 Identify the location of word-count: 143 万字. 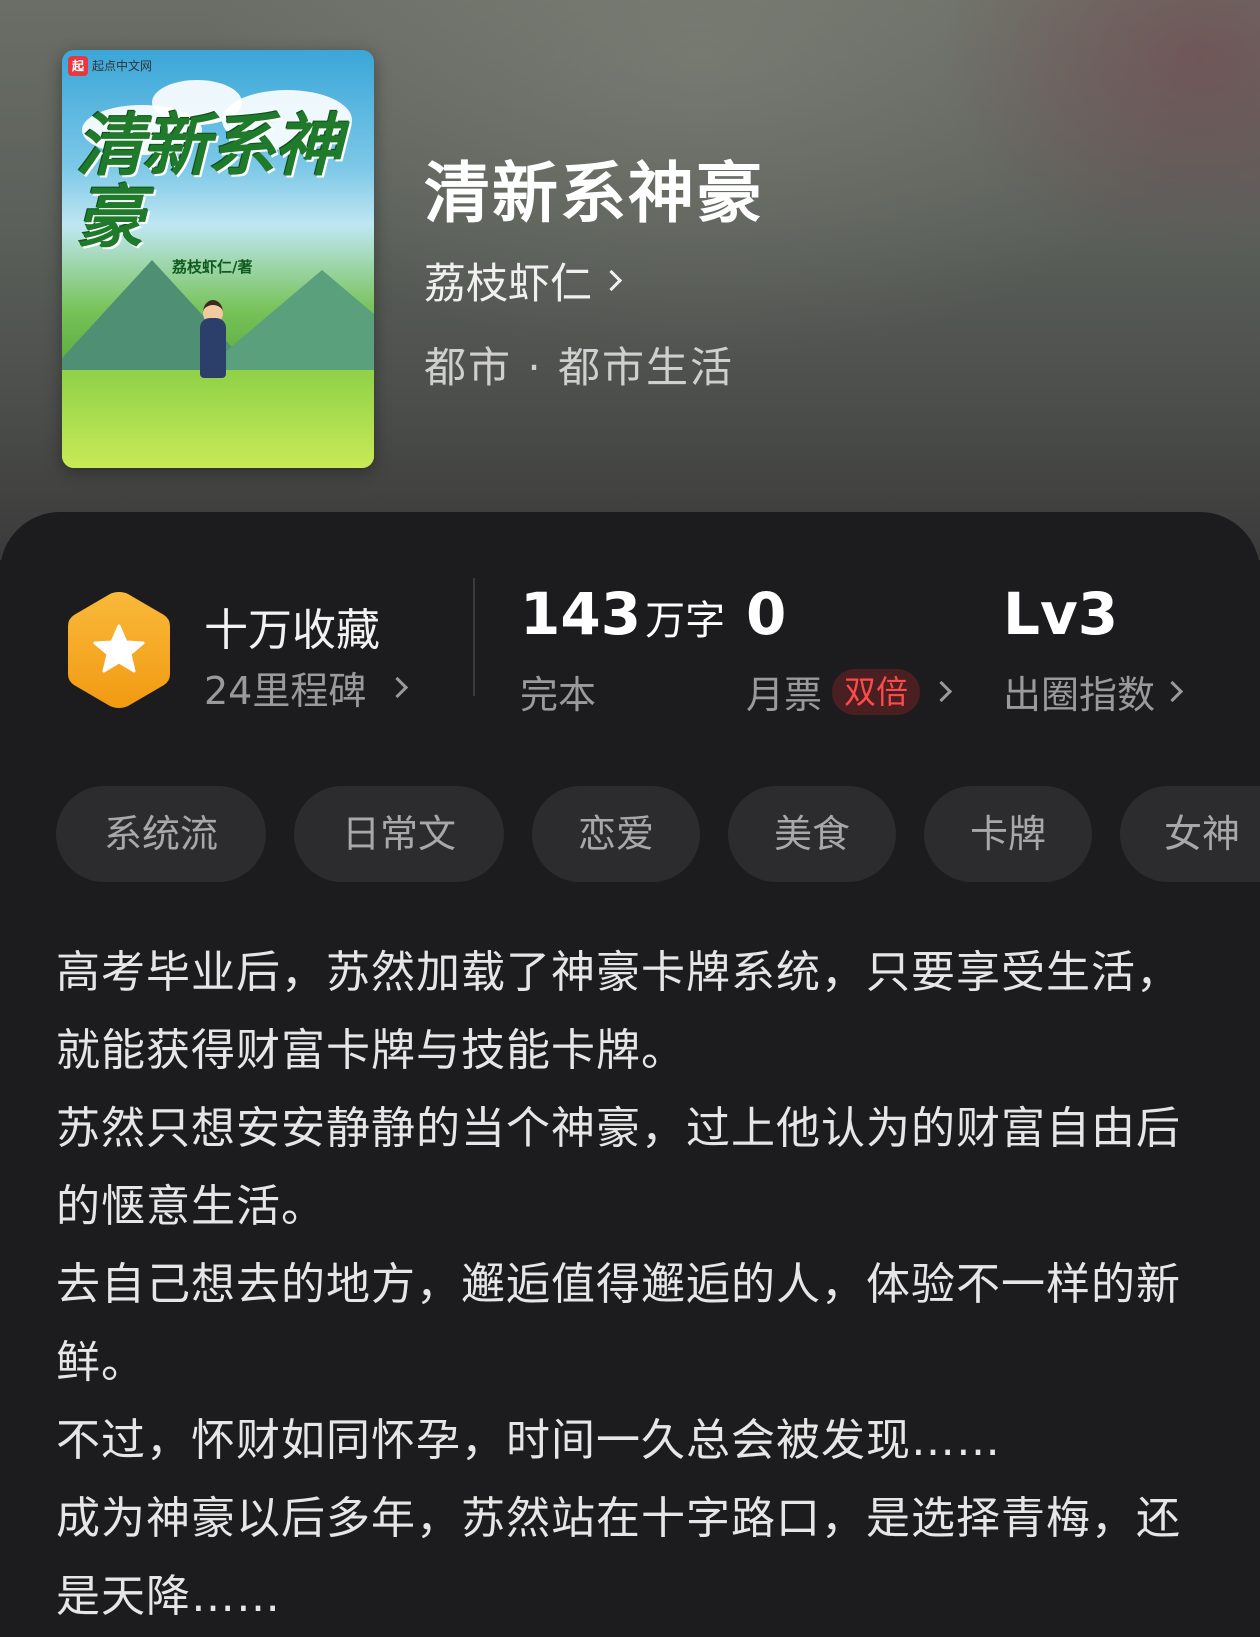
(622, 614).